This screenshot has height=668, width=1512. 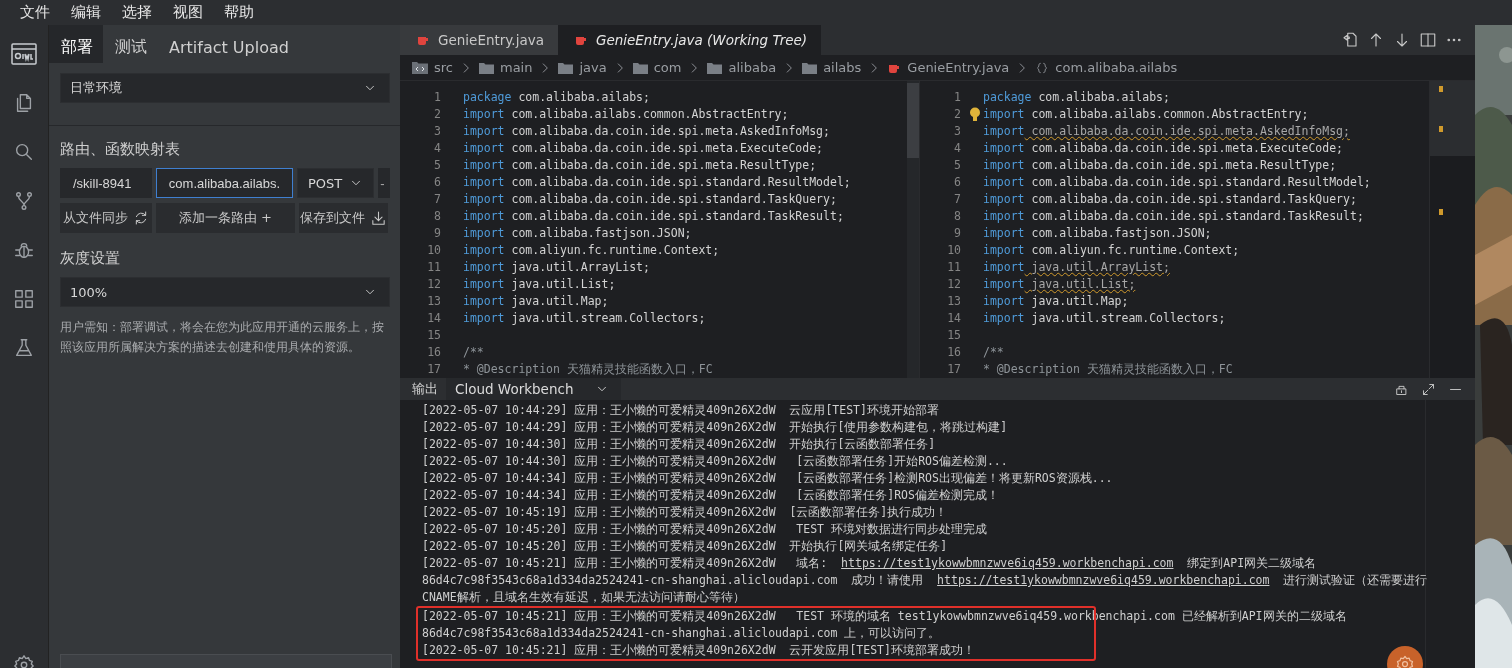 What do you see at coordinates (225, 292) in the screenshot?
I see `percentage-select: 100%` at bounding box center [225, 292].